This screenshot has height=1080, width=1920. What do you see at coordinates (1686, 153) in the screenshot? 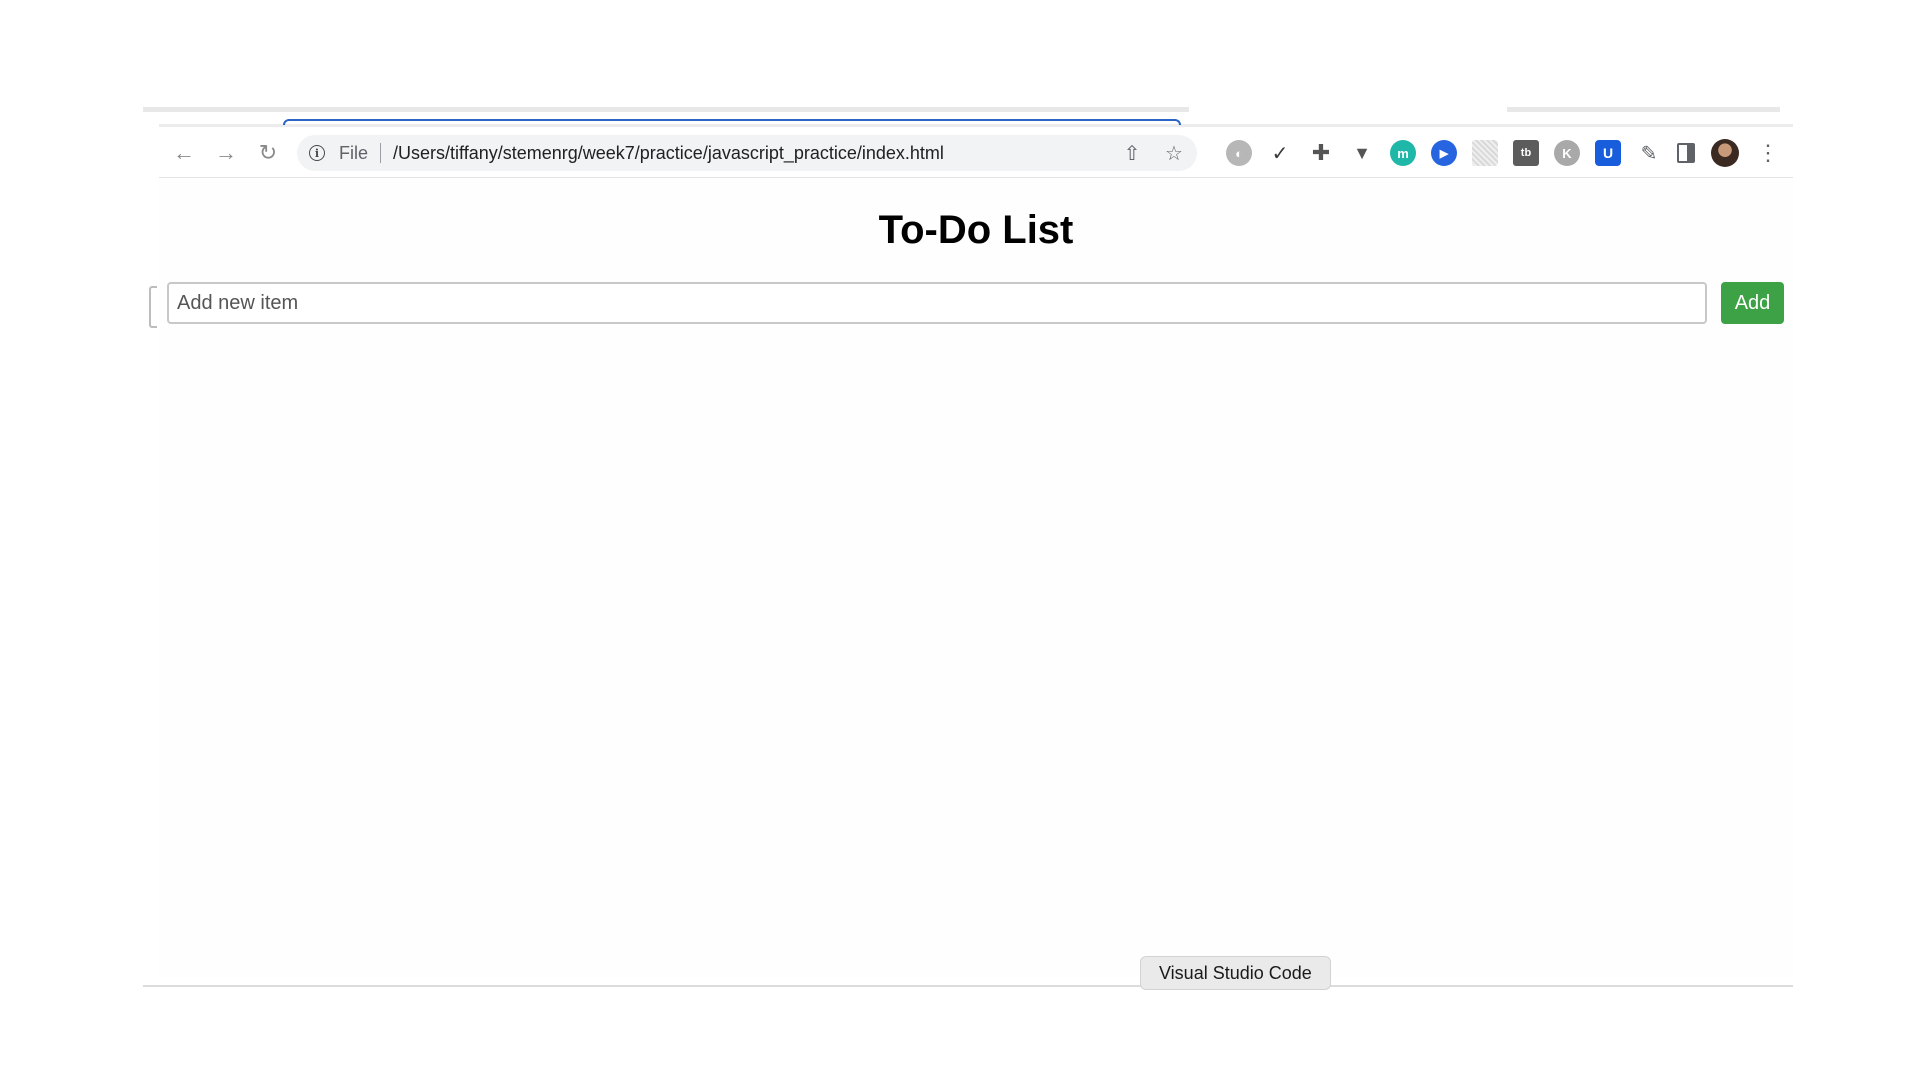
I see `side-panel-icon` at bounding box center [1686, 153].